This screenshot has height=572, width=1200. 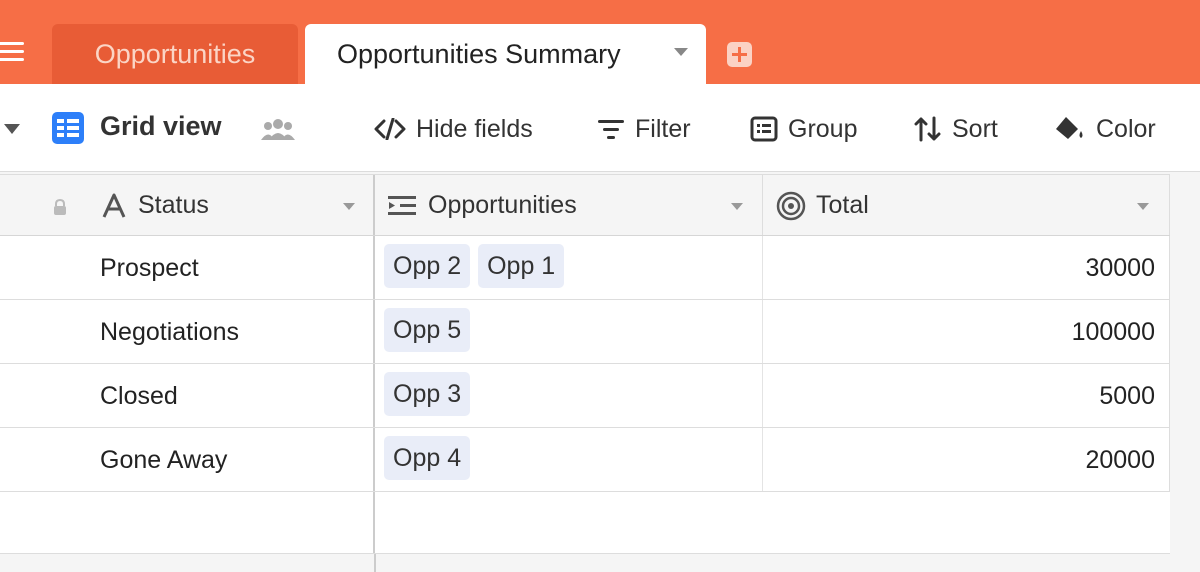 What do you see at coordinates (569, 395) in the screenshot?
I see `opportunities-cell: Opp 3` at bounding box center [569, 395].